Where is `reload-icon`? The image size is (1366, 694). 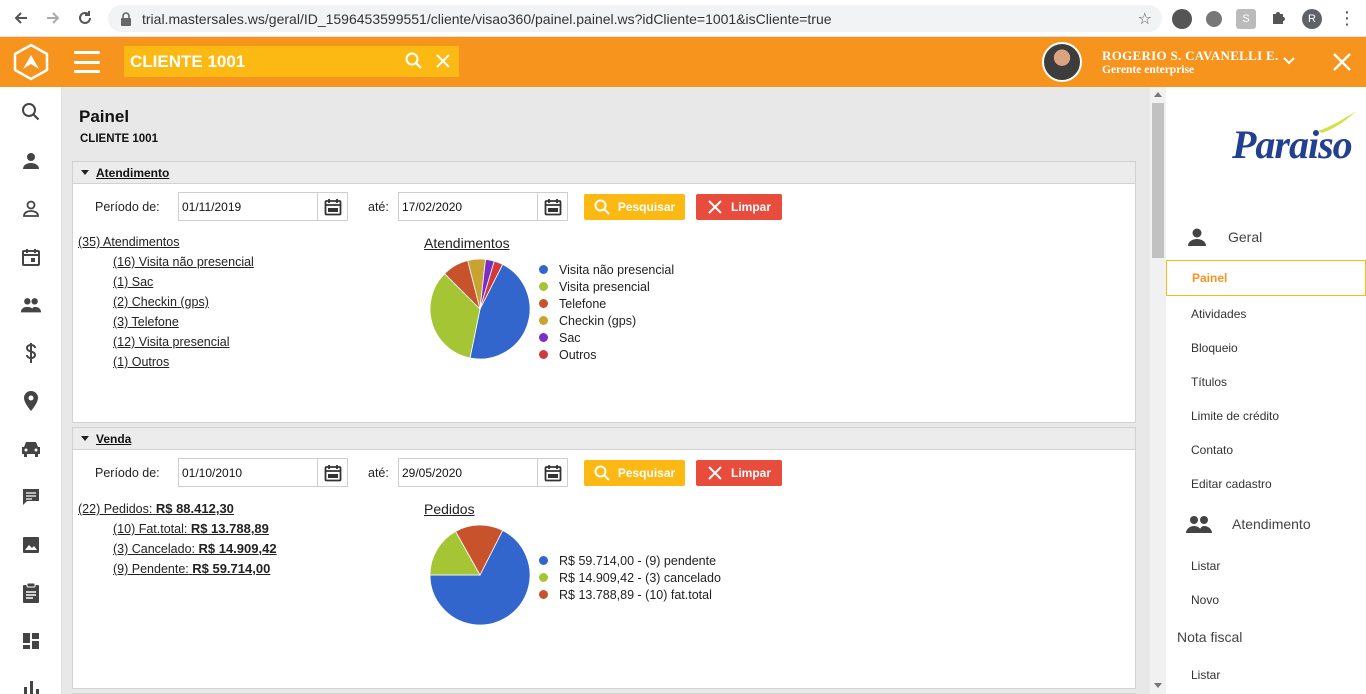
reload-icon is located at coordinates (85, 18).